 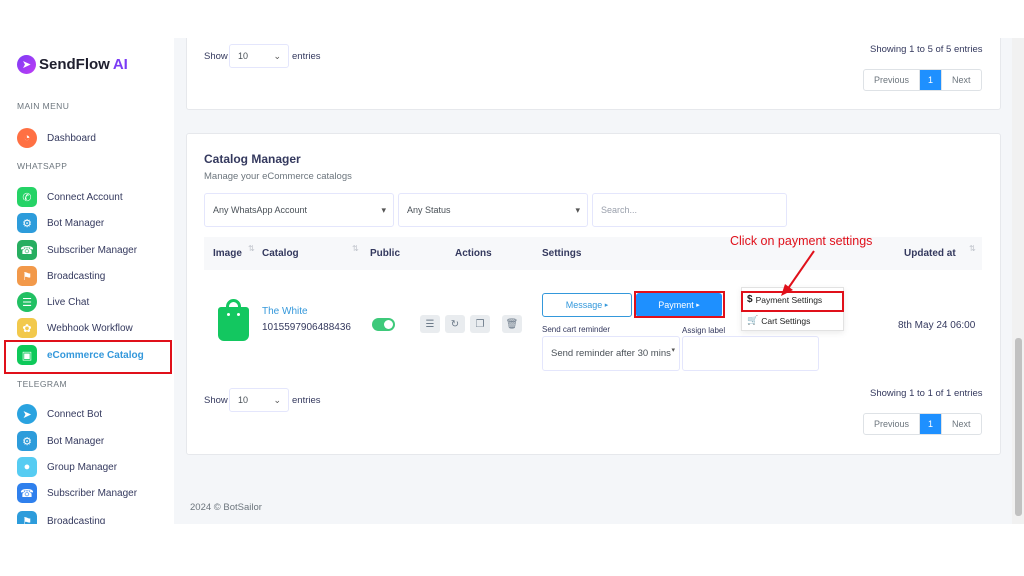 I want to click on telegram-title: TELEGRAM, so click(x=42, y=384).